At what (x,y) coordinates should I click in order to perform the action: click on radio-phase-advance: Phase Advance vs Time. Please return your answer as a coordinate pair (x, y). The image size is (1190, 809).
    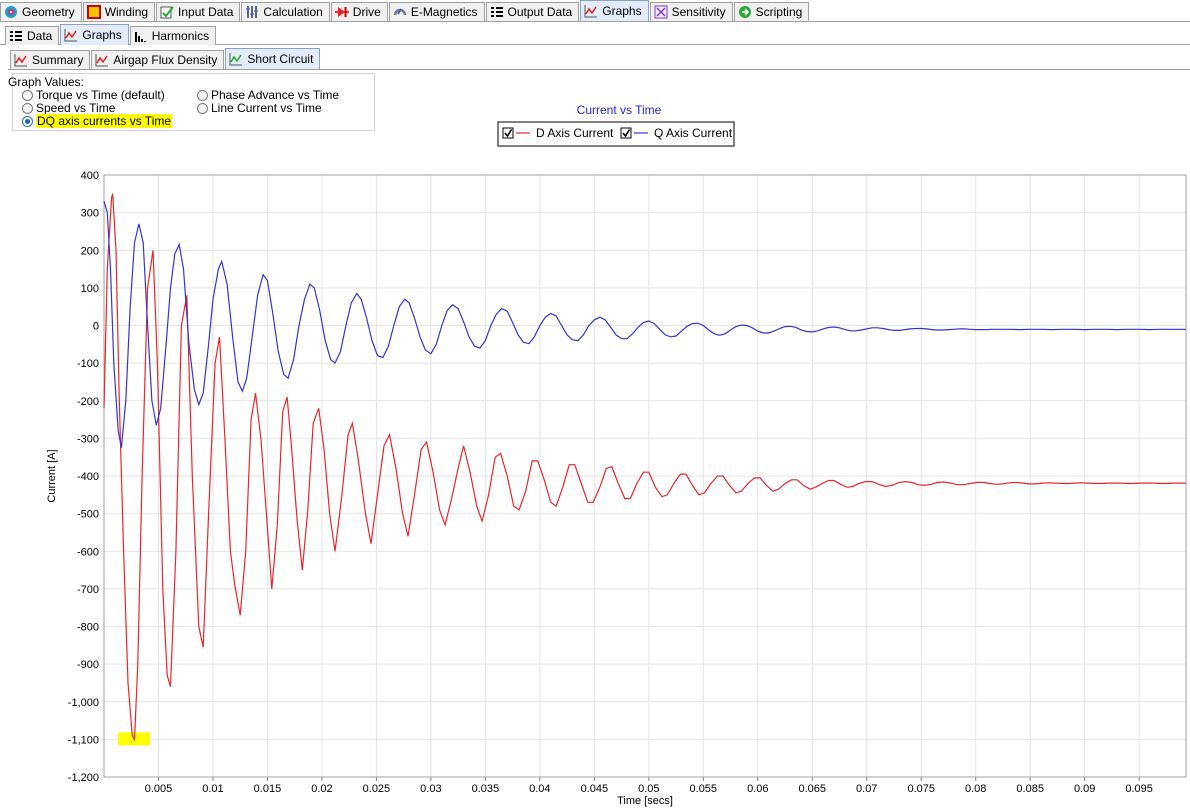
    Looking at the image, I should click on (268, 95).